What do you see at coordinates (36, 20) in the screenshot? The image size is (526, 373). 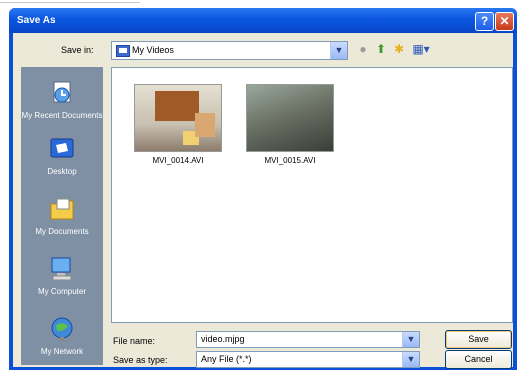 I see `window-title: Save As` at bounding box center [36, 20].